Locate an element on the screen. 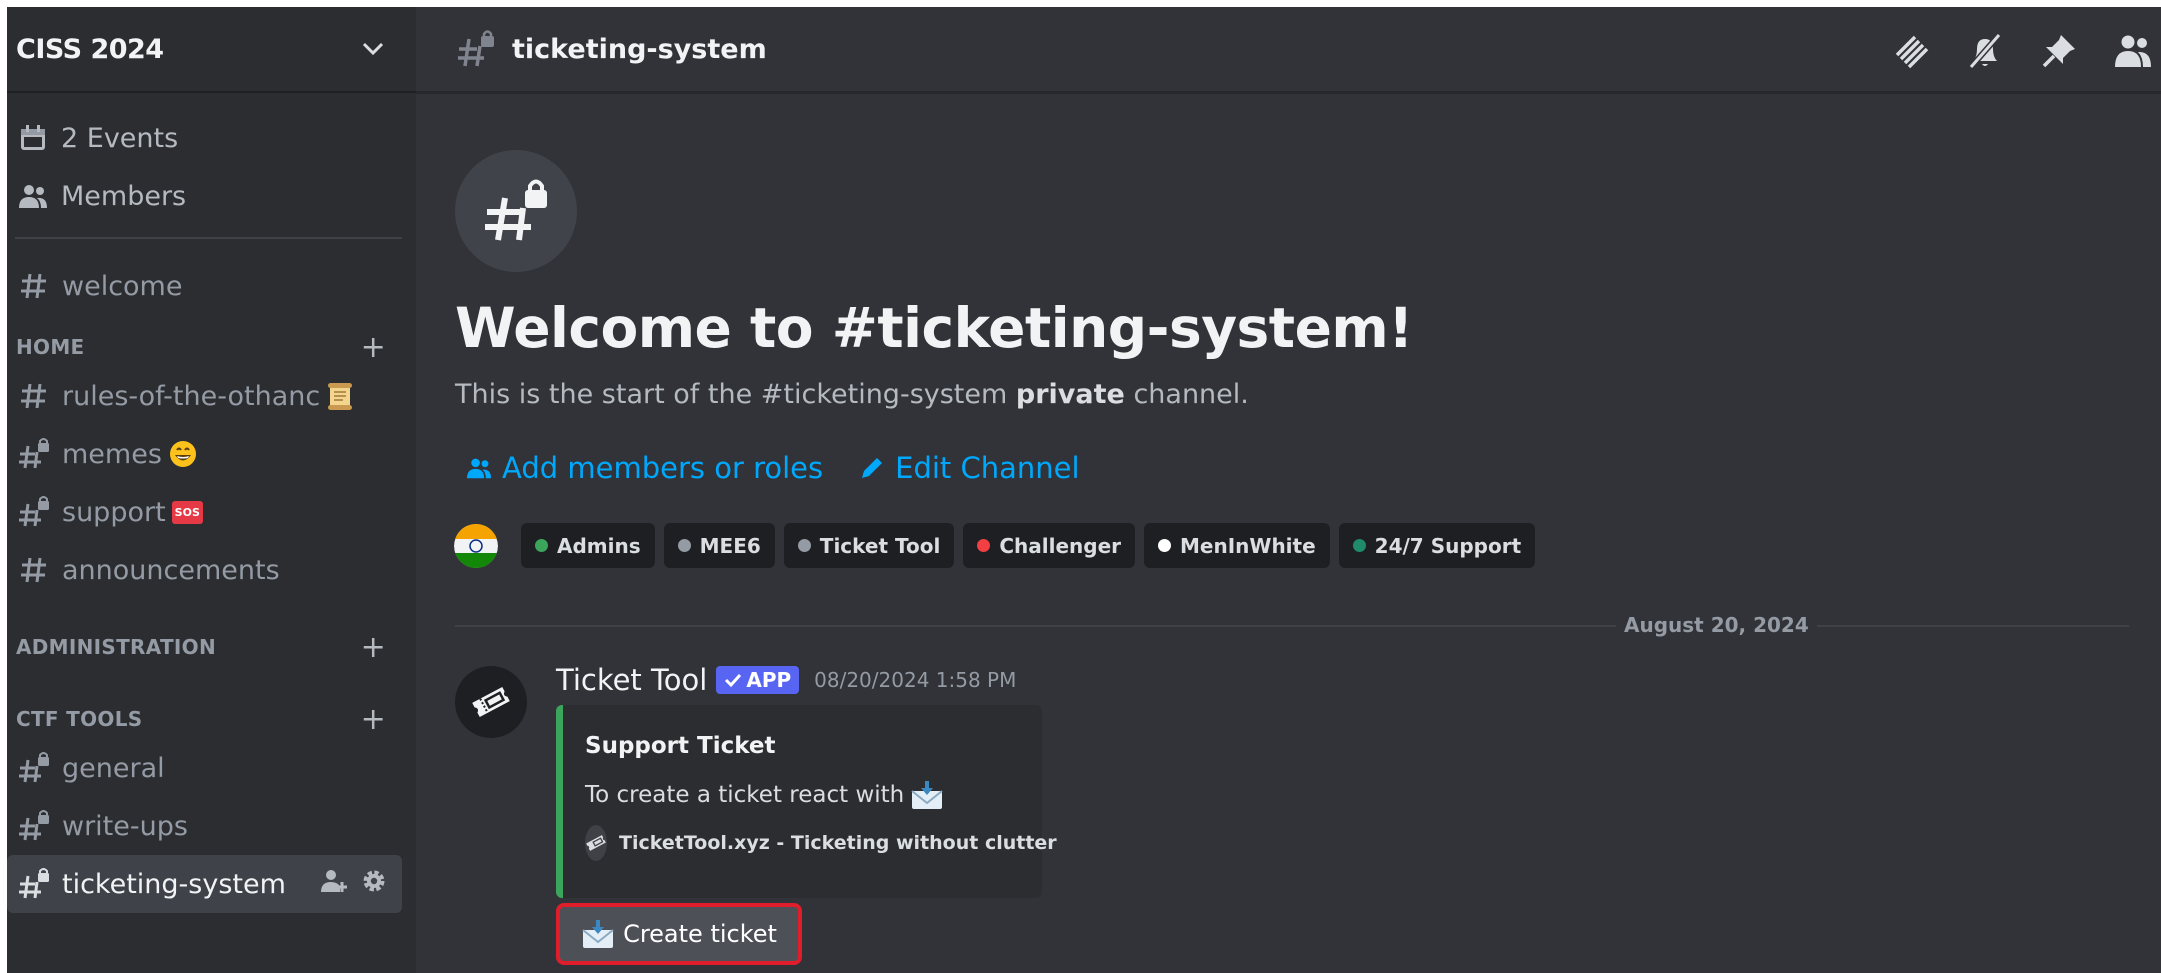  pencil-icon is located at coordinates (872, 468).